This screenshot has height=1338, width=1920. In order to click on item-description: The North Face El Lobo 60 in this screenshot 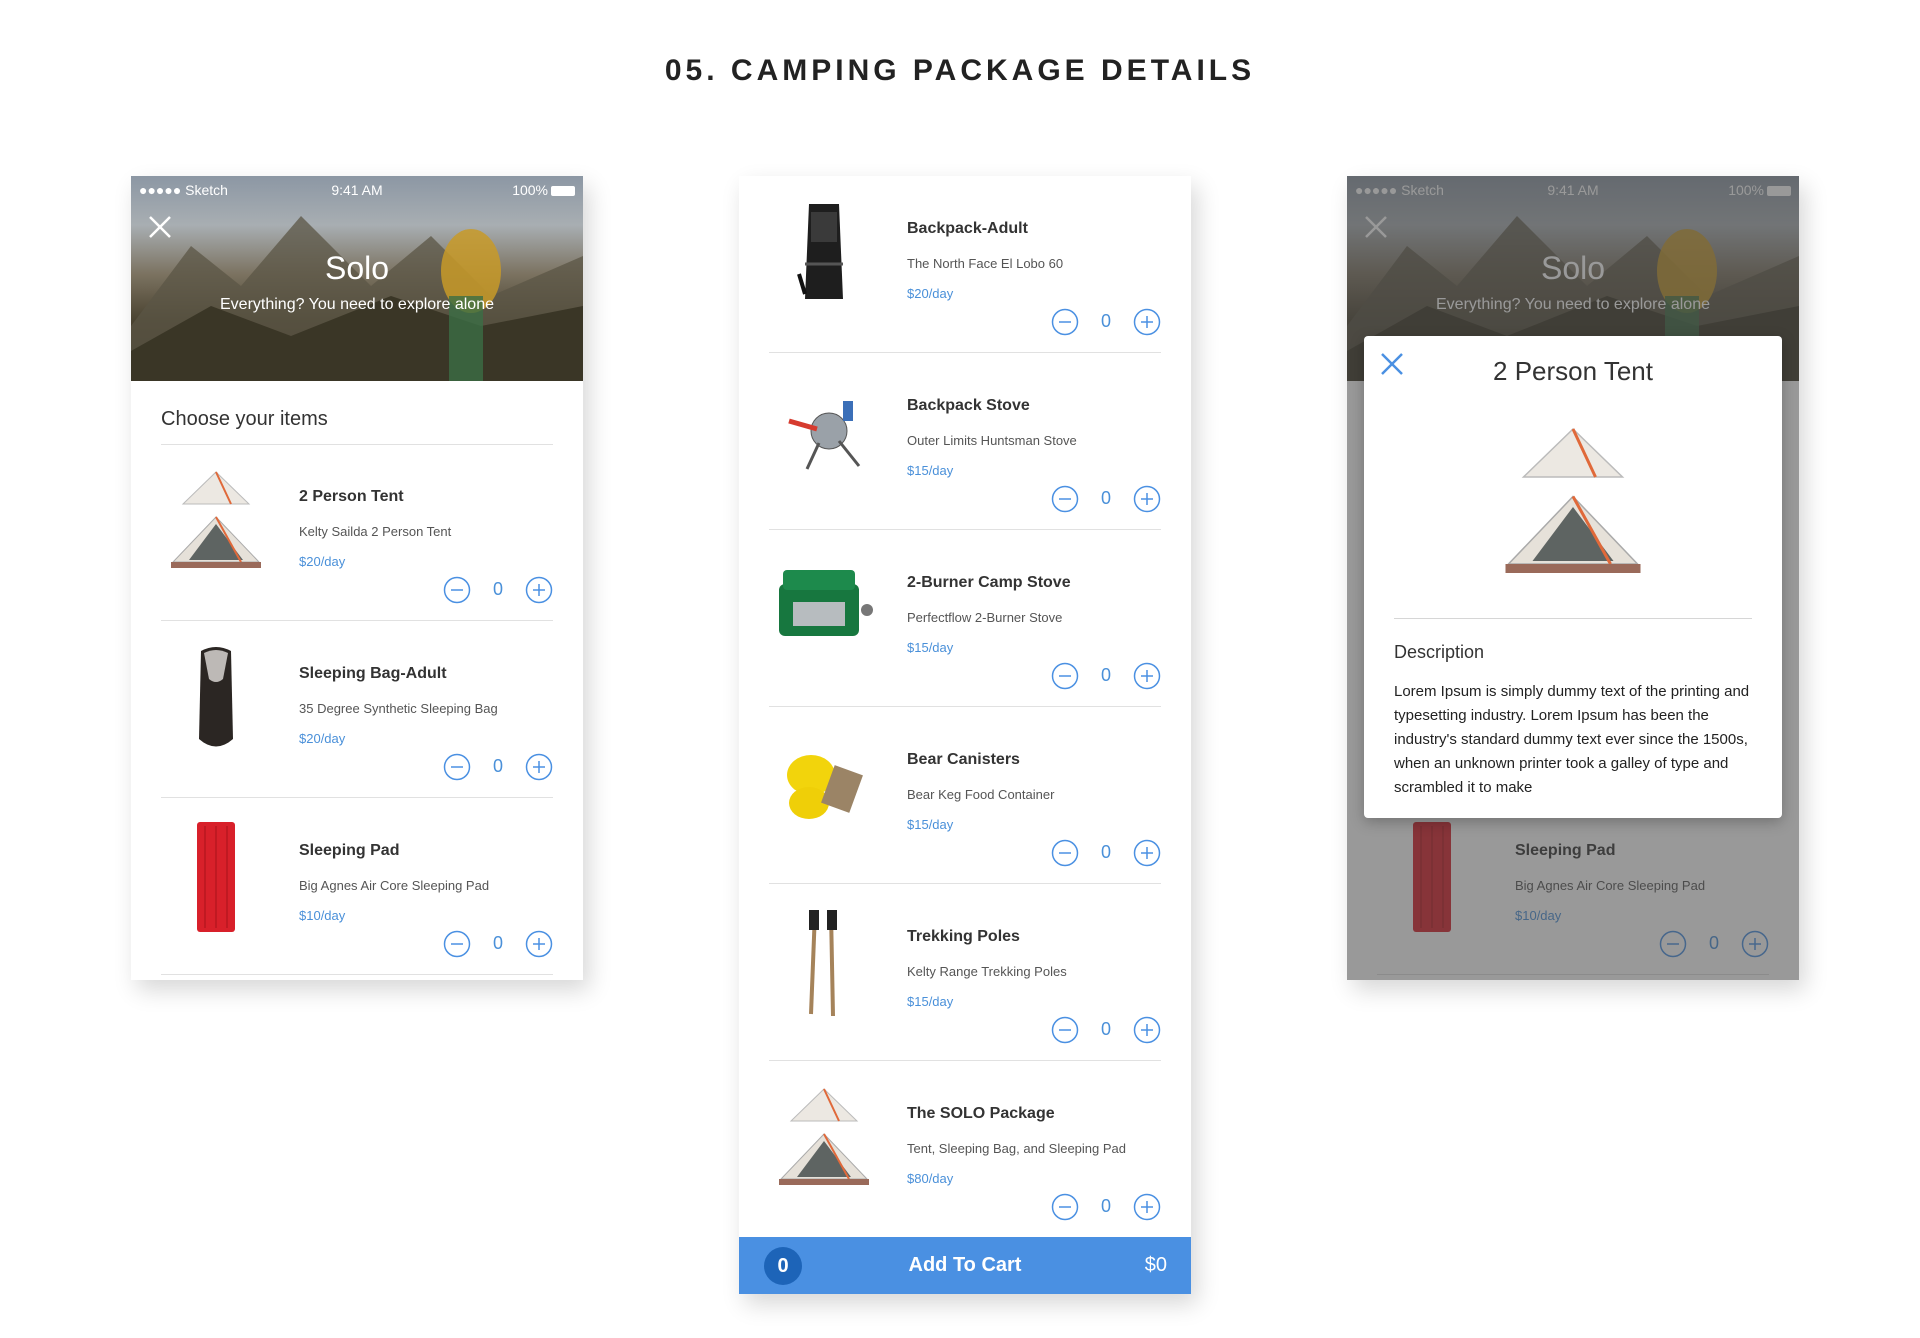, I will do `click(985, 263)`.